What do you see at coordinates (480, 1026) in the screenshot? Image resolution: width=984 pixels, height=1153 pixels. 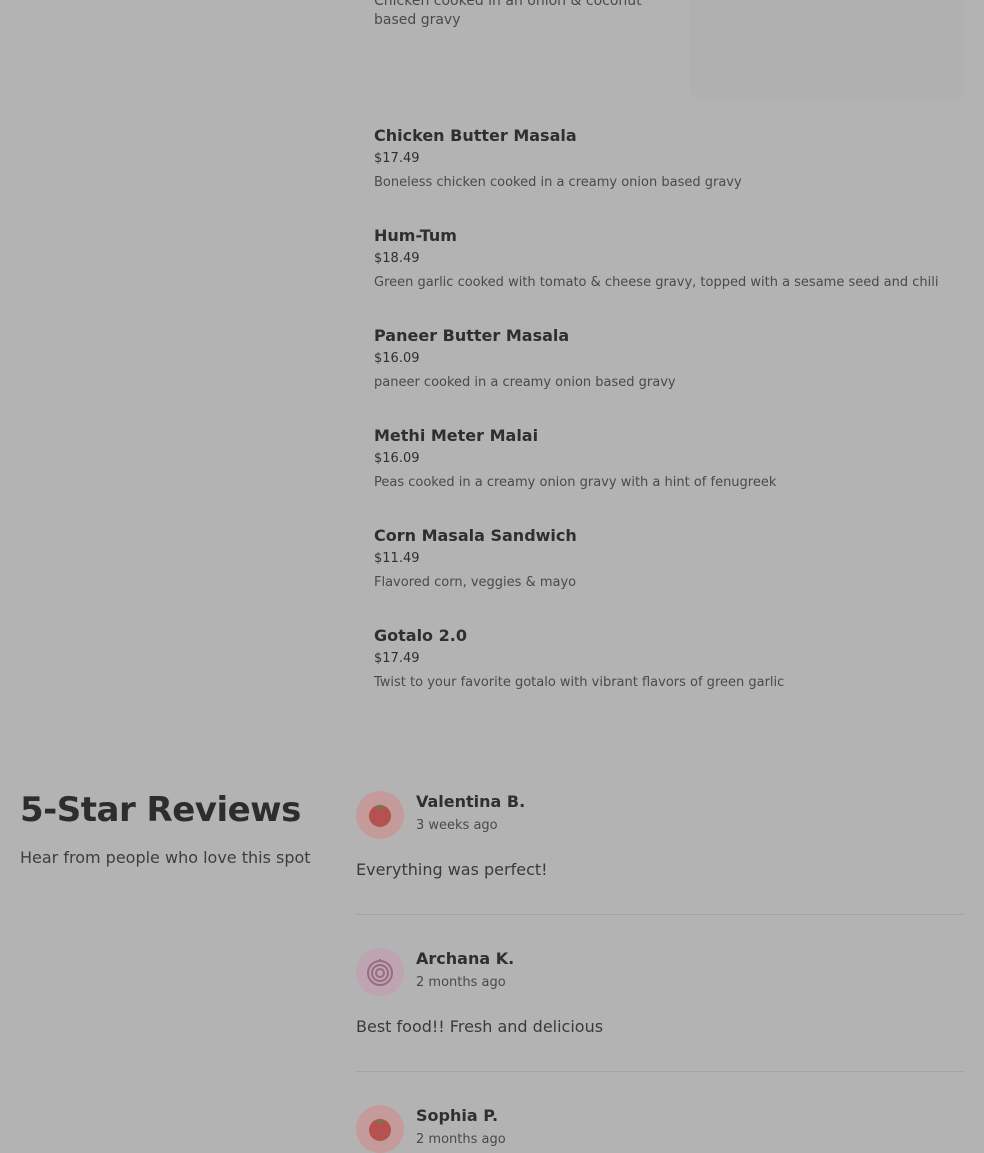 I see `review-text: Best food!! Fresh and delicious` at bounding box center [480, 1026].